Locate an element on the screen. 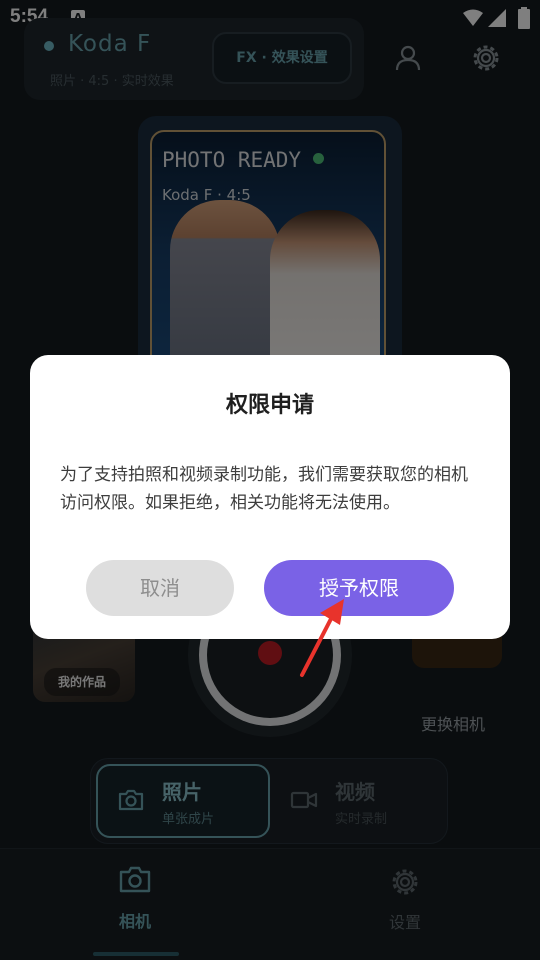 Image resolution: width=540 pixels, height=960 pixels. cancel-button: 取消 is located at coordinates (160, 588).